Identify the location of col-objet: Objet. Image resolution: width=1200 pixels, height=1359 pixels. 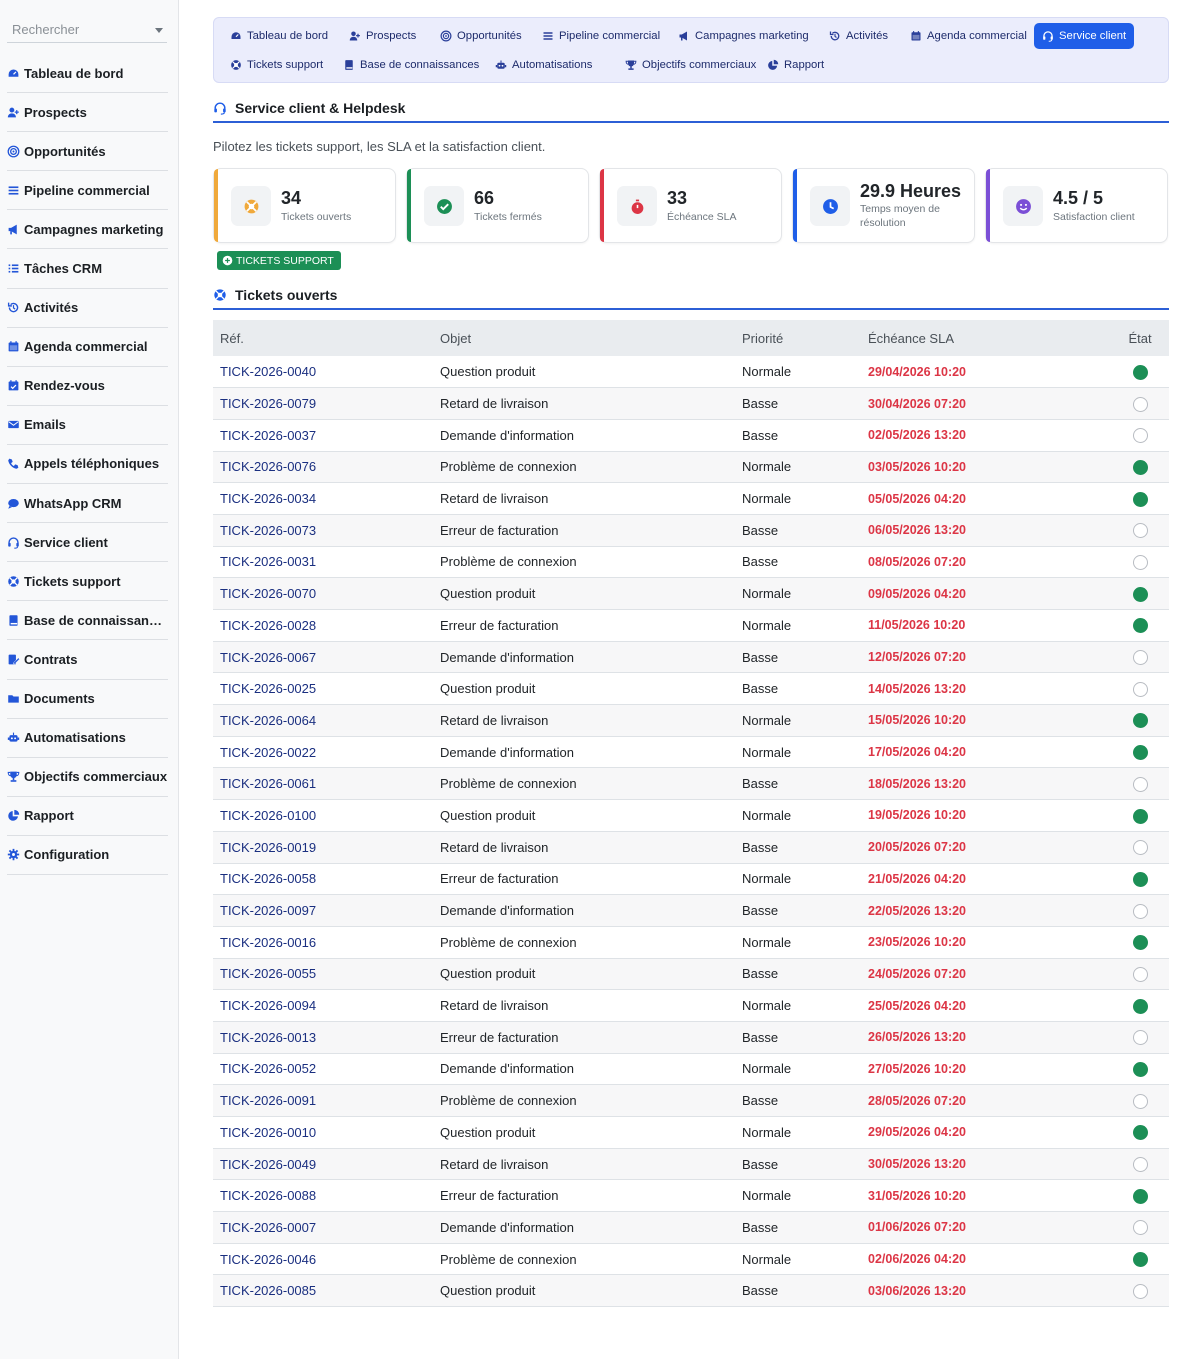
(584, 338).